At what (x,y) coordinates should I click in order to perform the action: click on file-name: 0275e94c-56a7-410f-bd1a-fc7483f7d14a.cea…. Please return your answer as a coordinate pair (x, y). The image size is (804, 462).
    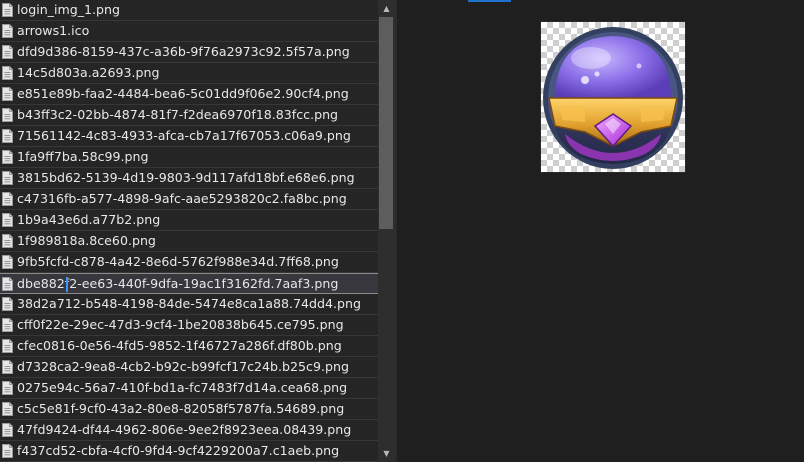
    Looking at the image, I should click on (182, 387).